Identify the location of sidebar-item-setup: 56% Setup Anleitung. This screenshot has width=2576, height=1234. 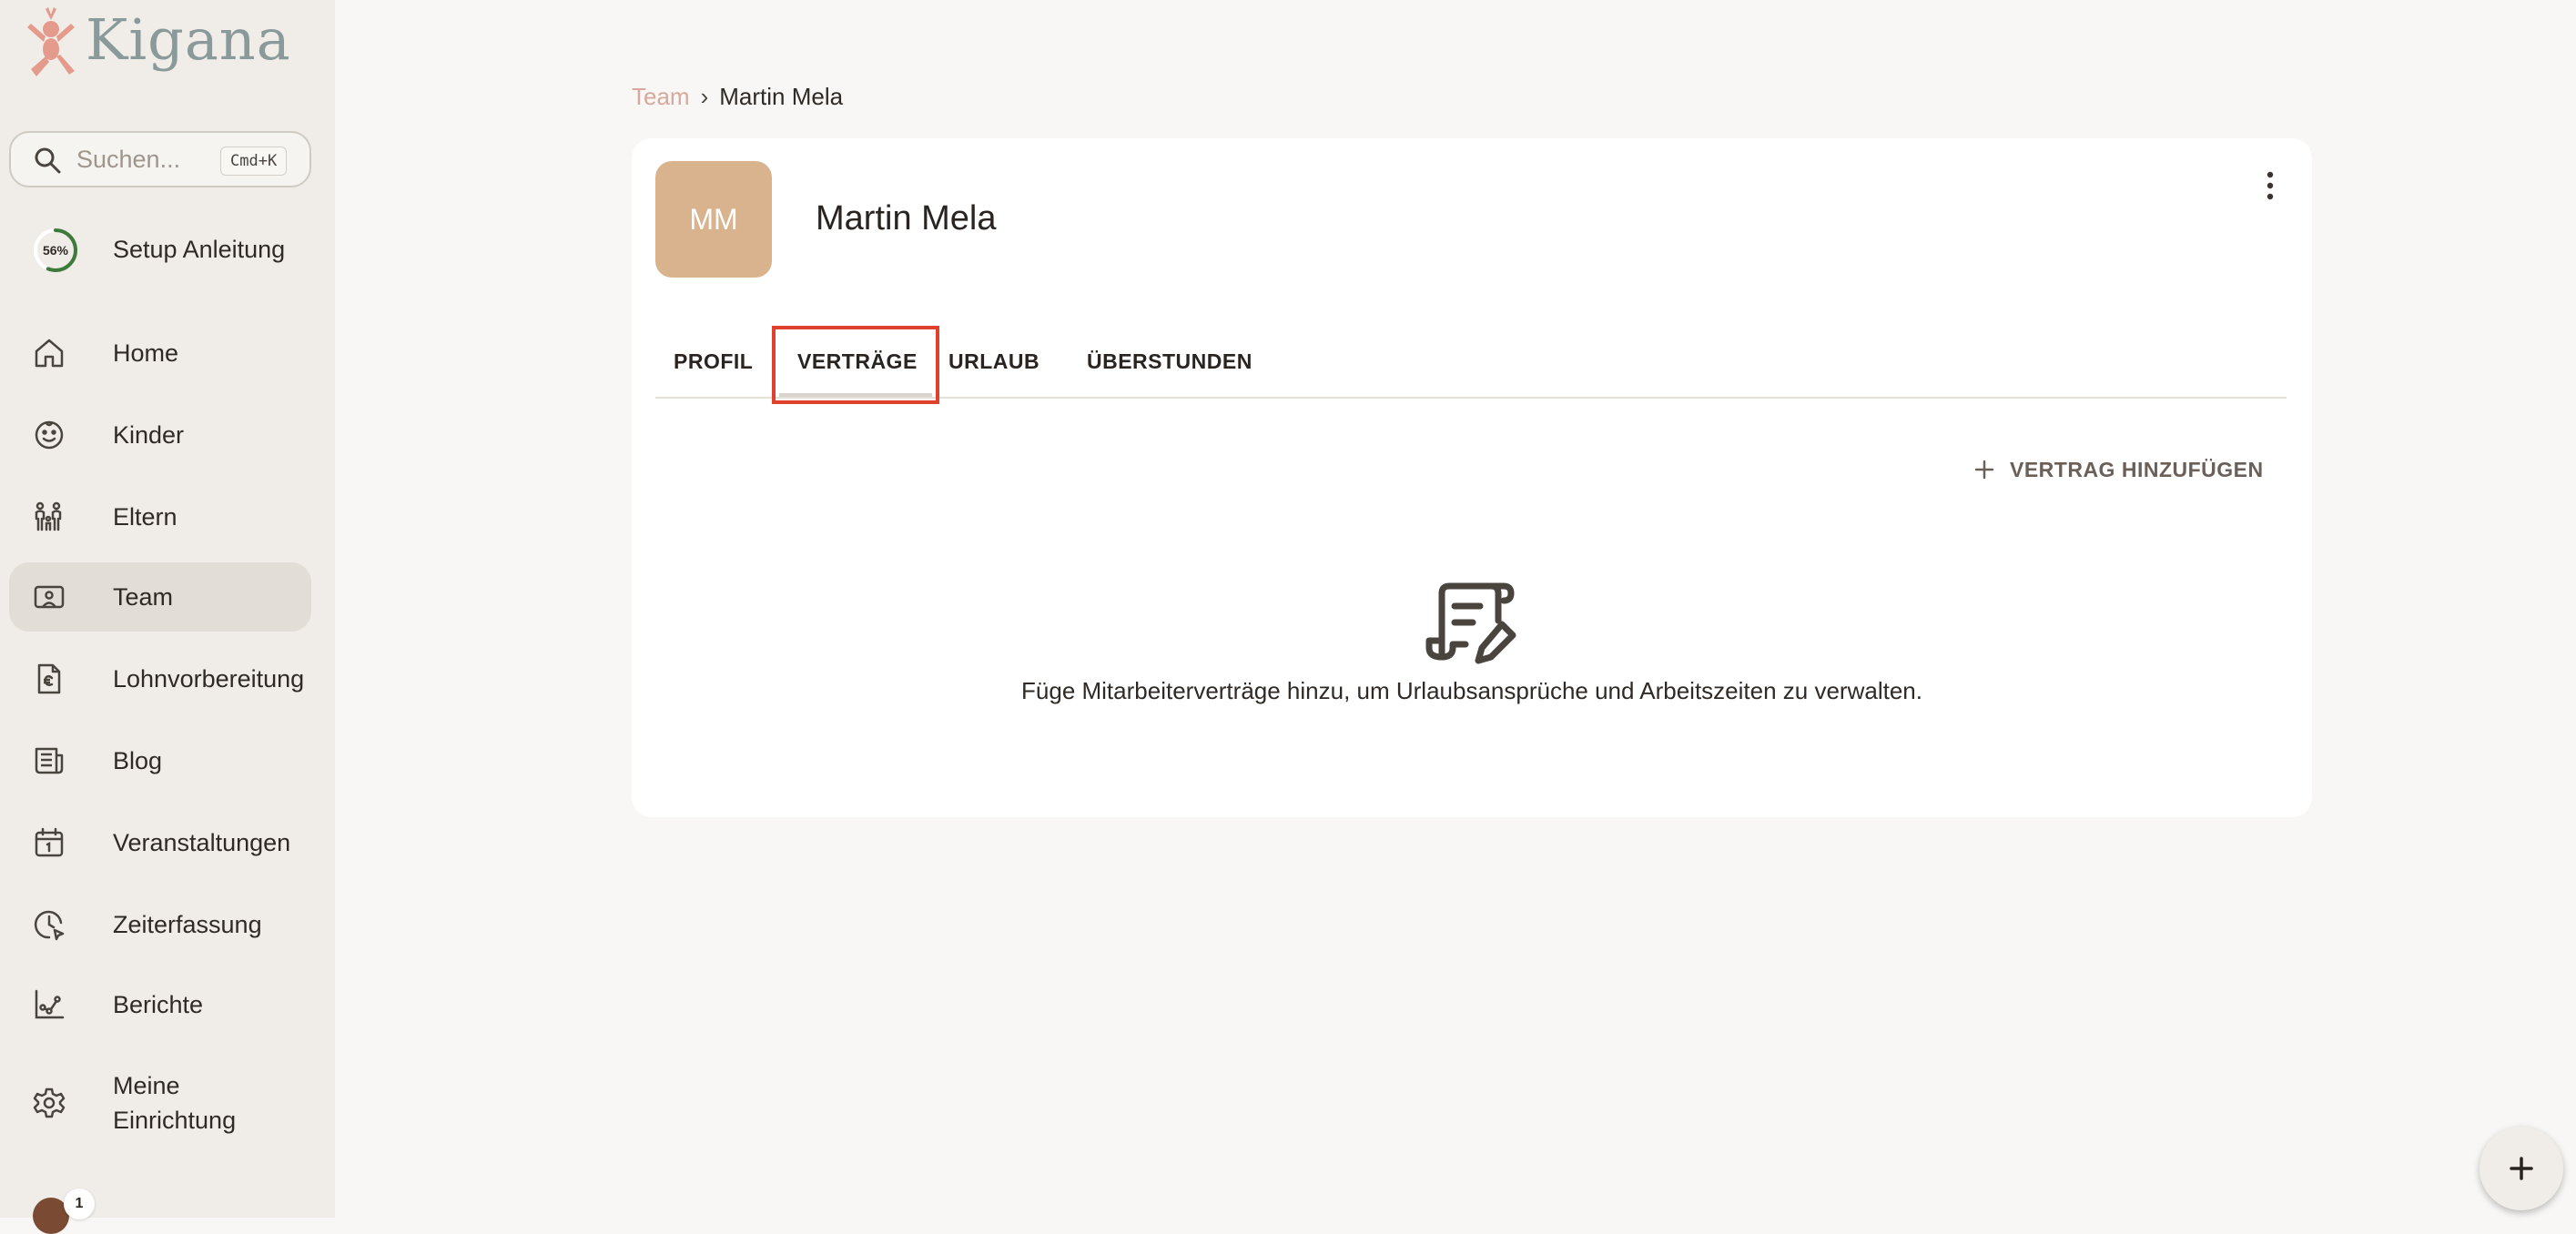
(160, 250).